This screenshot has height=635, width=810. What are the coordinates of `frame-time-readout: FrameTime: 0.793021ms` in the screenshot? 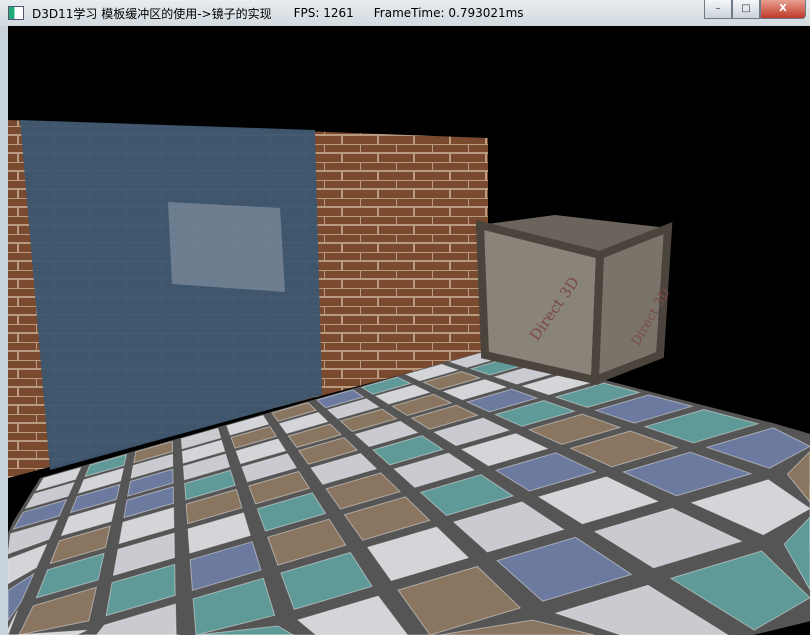 It's located at (448, 13).